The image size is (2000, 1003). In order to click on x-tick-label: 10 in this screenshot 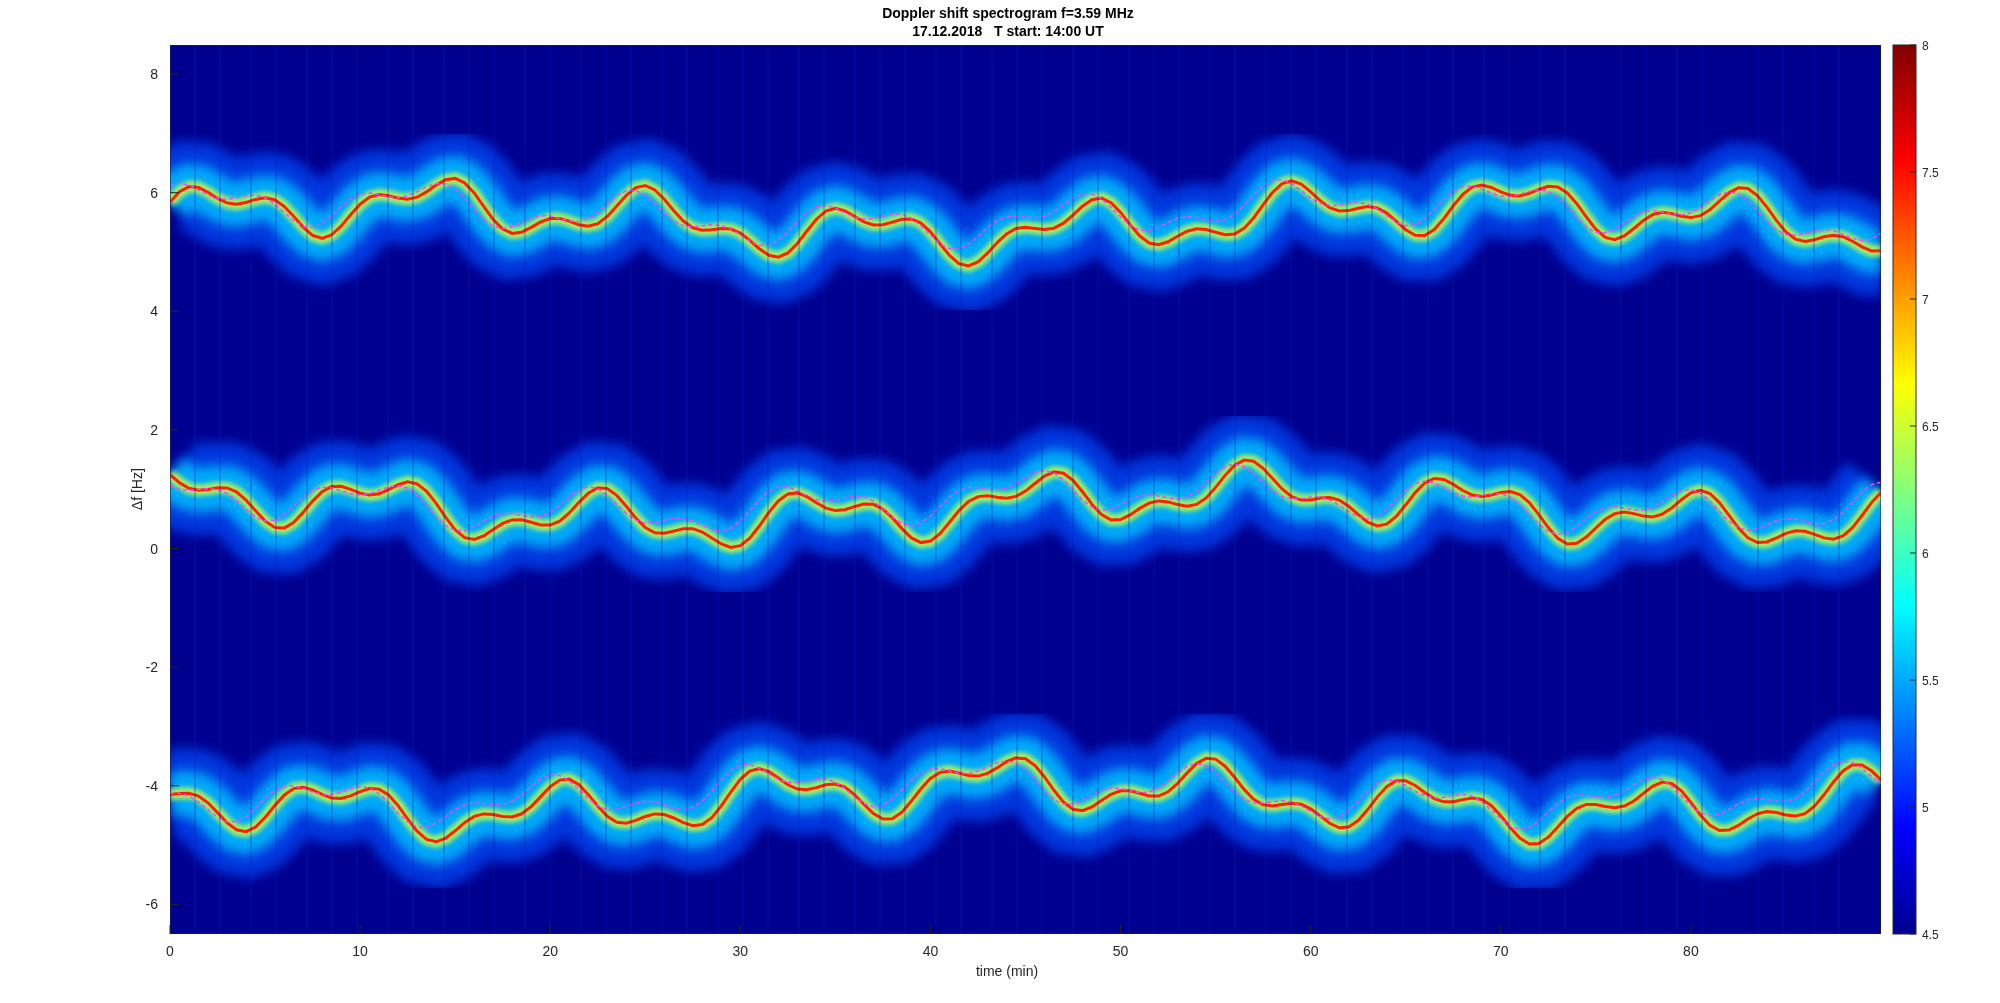, I will do `click(360, 951)`.